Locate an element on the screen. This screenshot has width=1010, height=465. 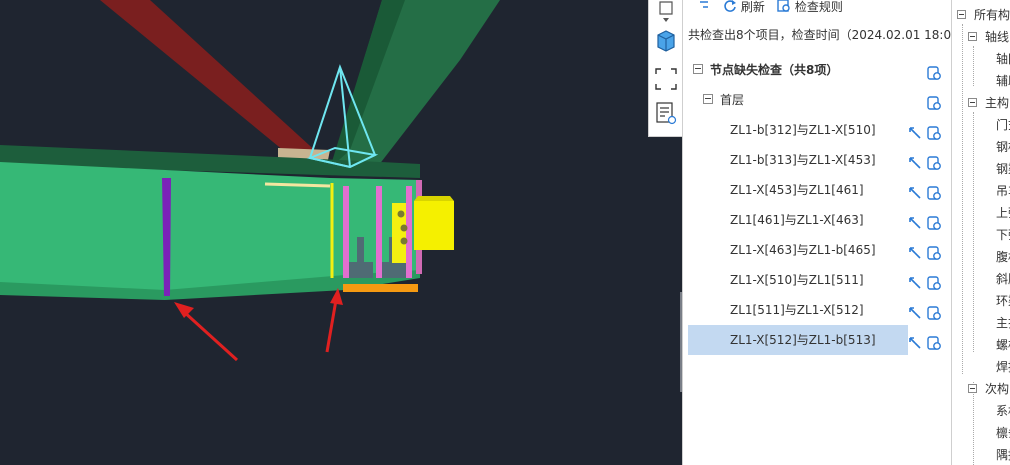
component-tree-label: 主构 is located at coordinates (997, 103).